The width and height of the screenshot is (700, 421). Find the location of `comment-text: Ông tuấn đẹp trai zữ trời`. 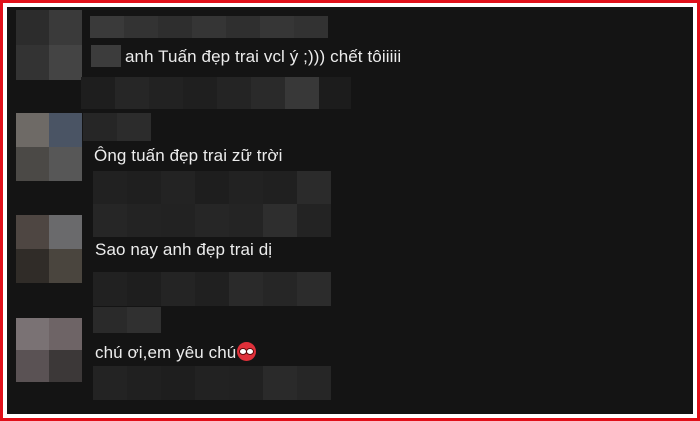

comment-text: Ông tuấn đẹp trai zữ trời is located at coordinates (188, 155).